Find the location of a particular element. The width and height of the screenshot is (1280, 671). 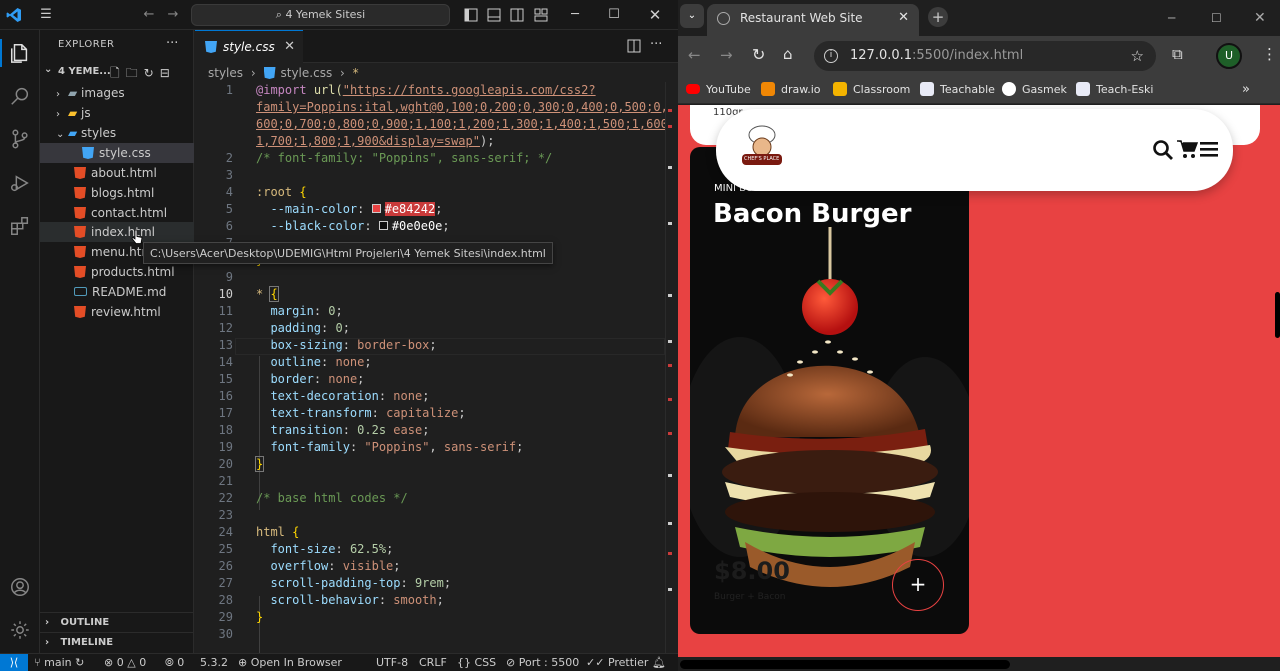

explorer-icon is located at coordinates (20, 53).